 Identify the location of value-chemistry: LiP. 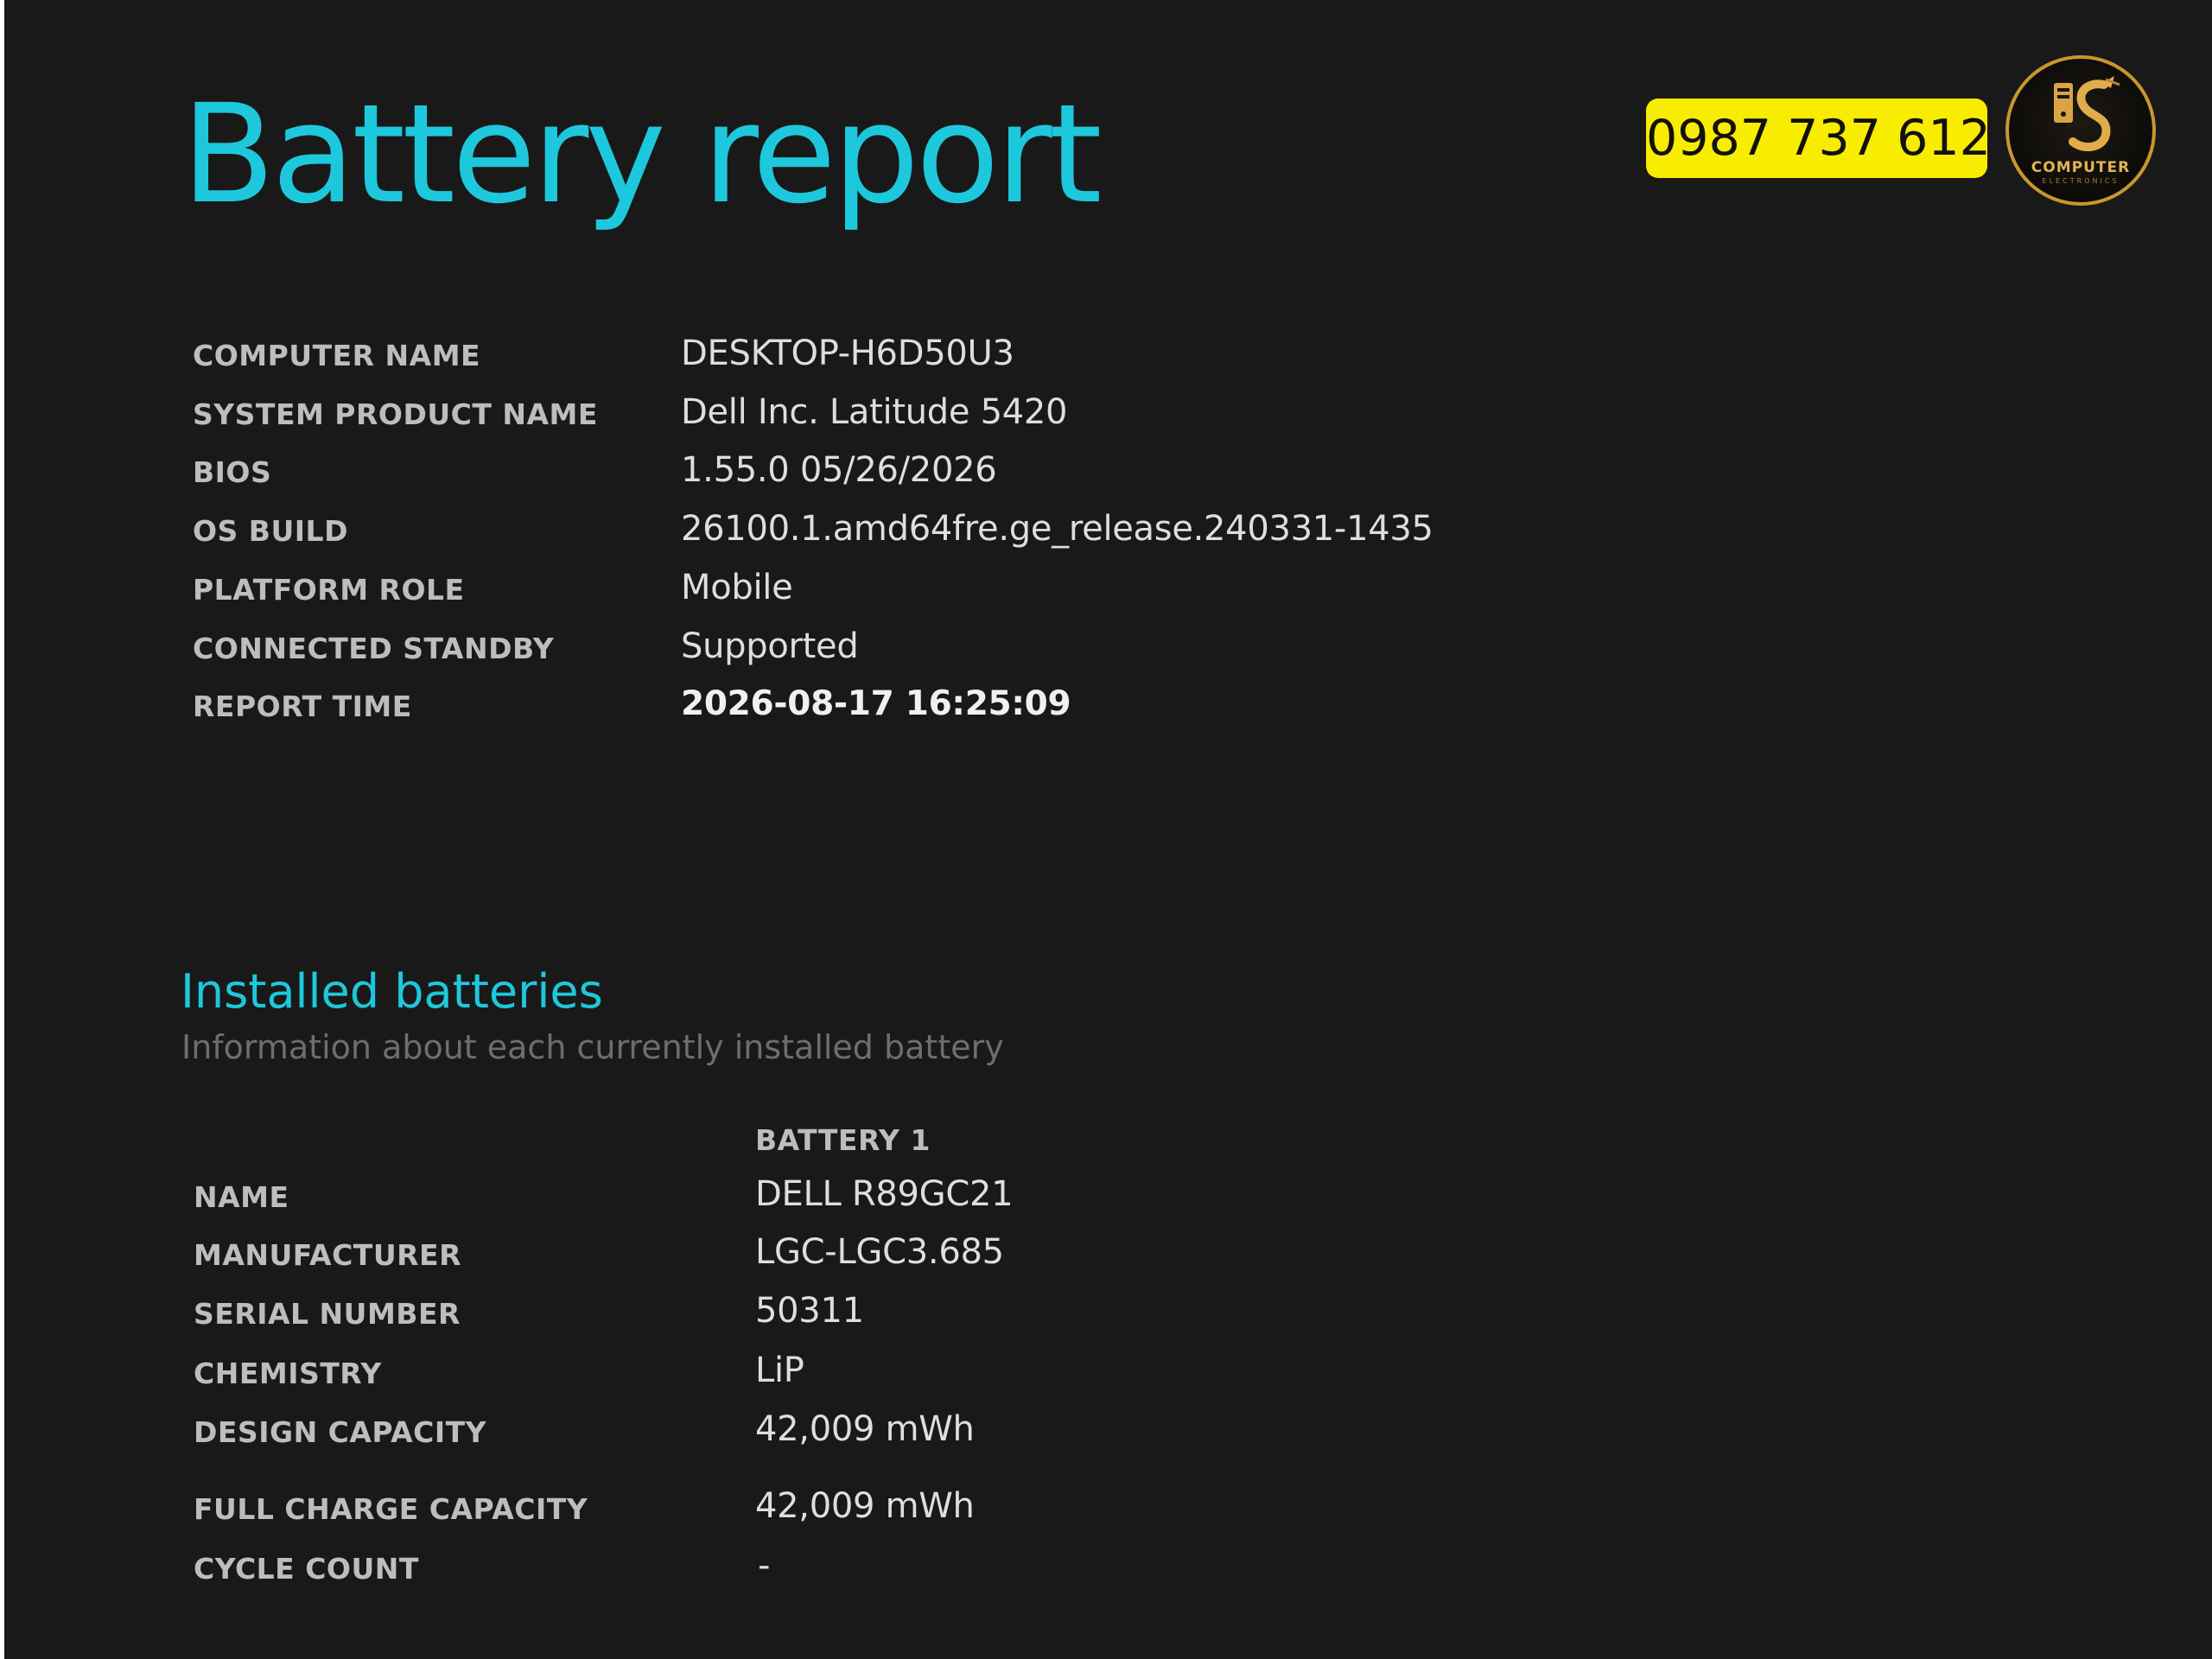
(779, 1370).